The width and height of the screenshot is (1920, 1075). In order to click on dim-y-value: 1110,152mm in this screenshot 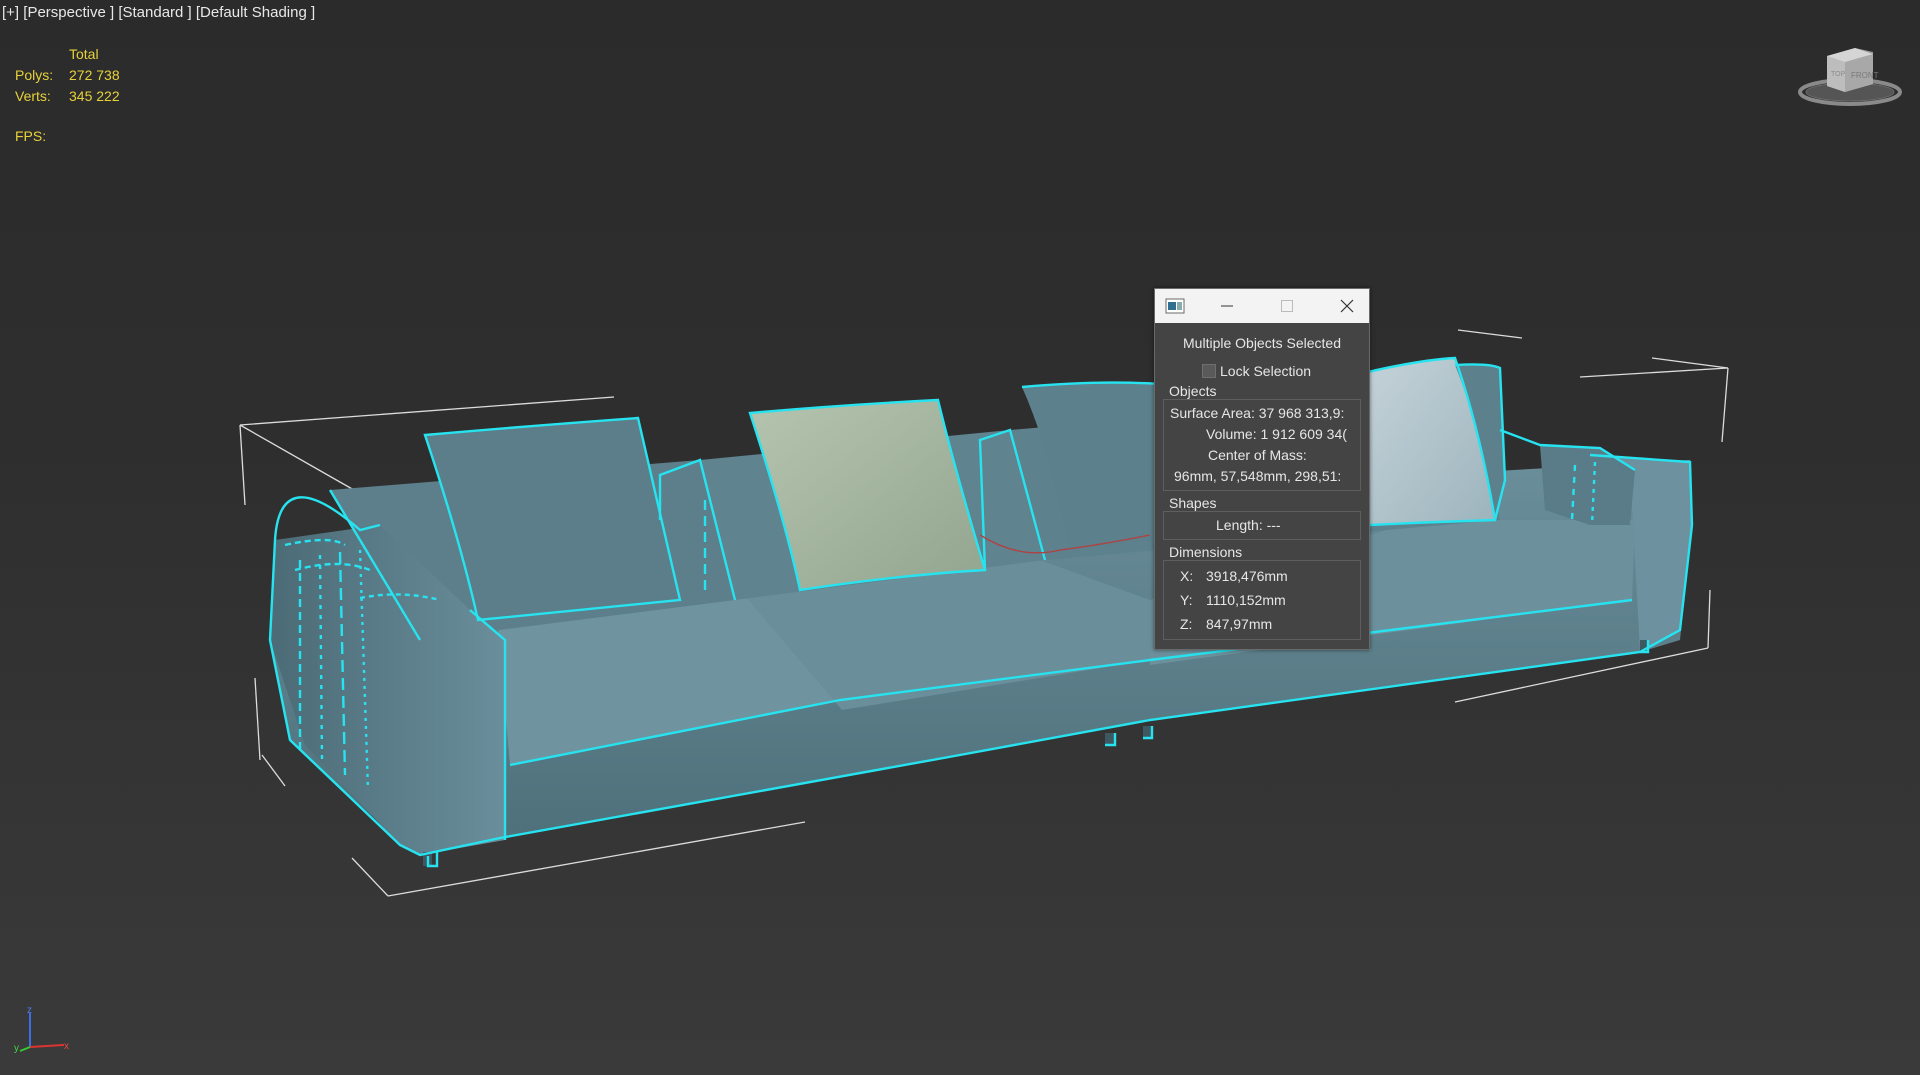, I will do `click(1246, 600)`.